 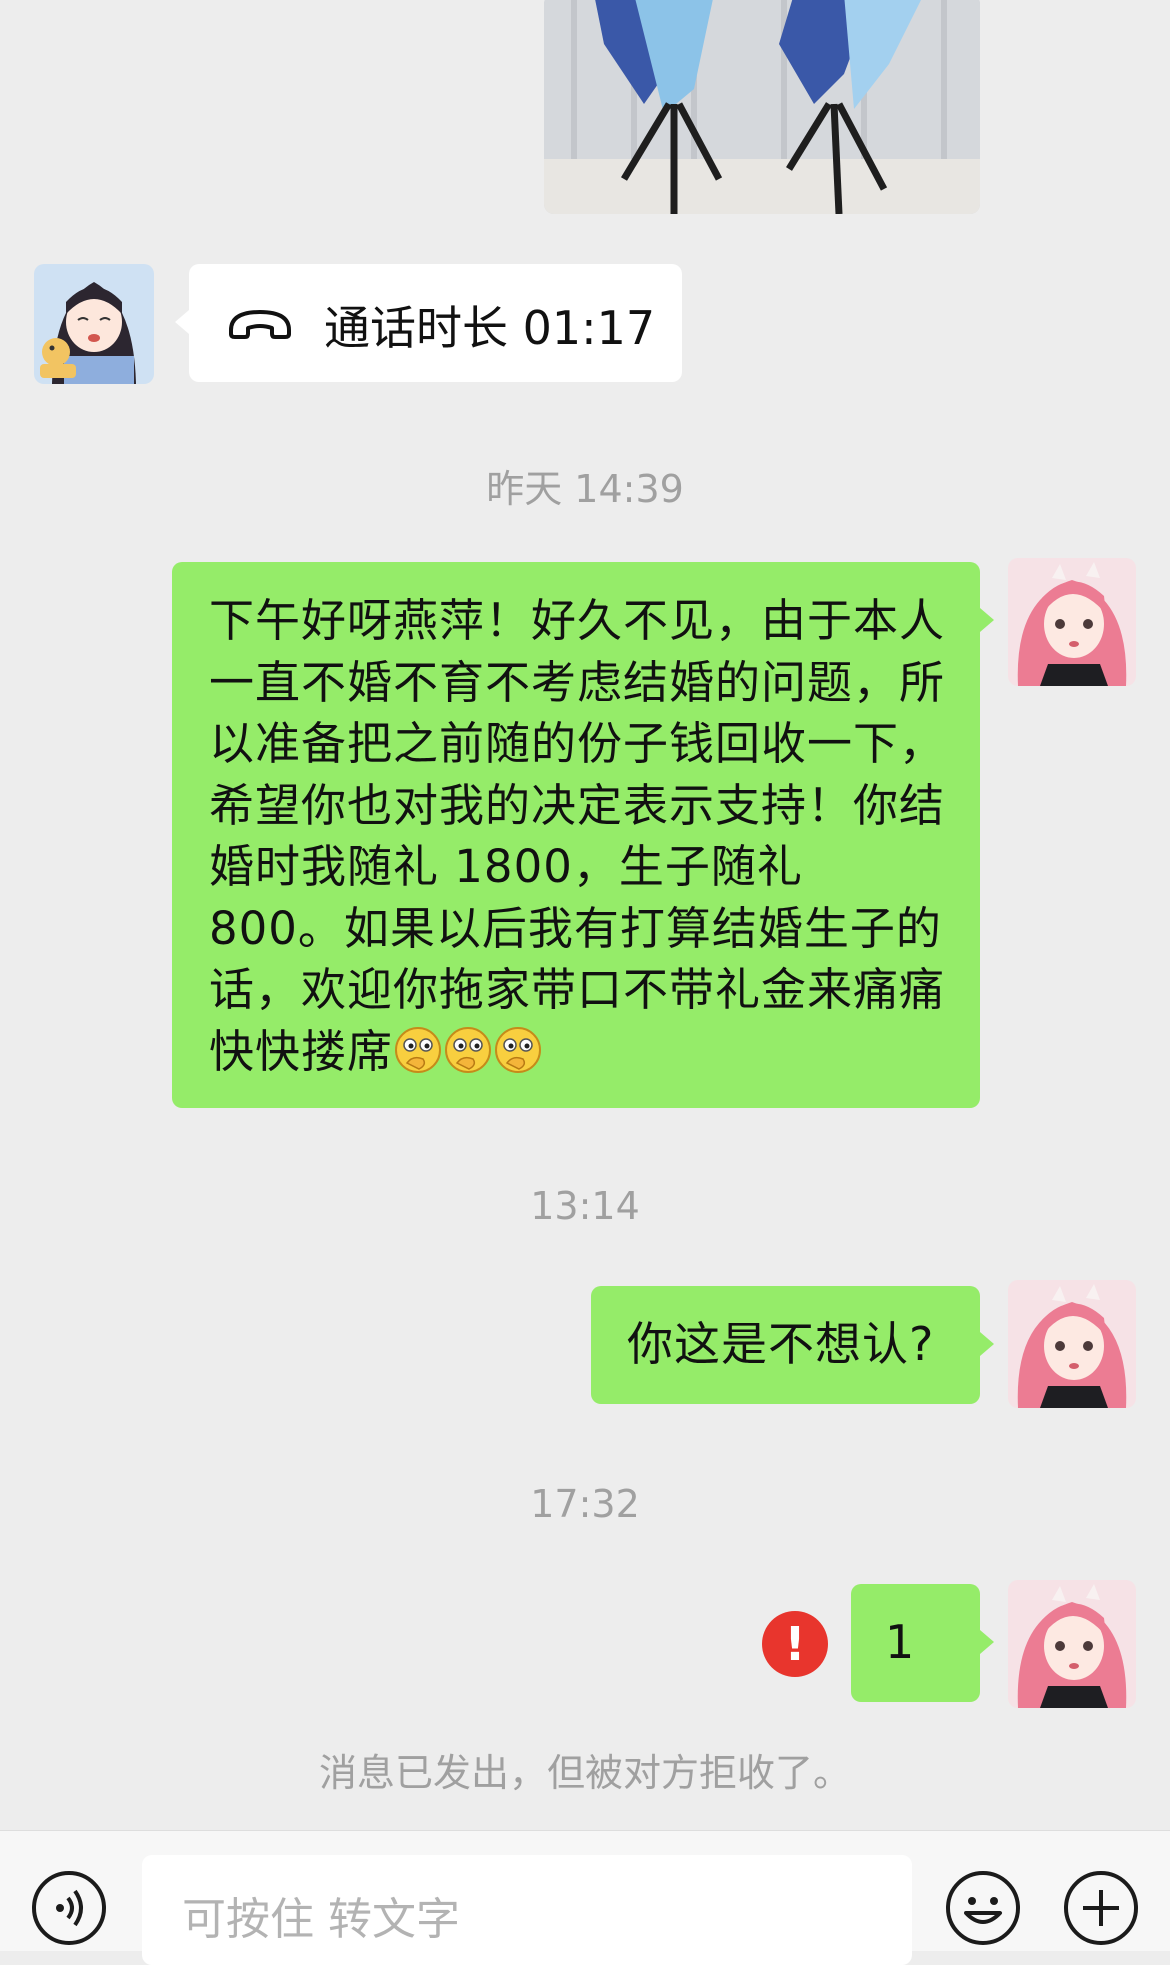 I want to click on add-button, so click(x=1101, y=1908).